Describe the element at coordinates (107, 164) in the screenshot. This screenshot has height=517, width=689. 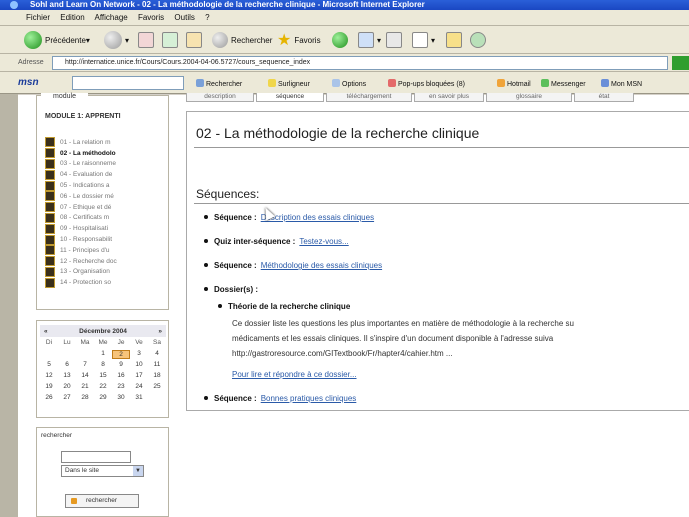
I see `module-item-03: 03 - Le raisonneme` at that location.